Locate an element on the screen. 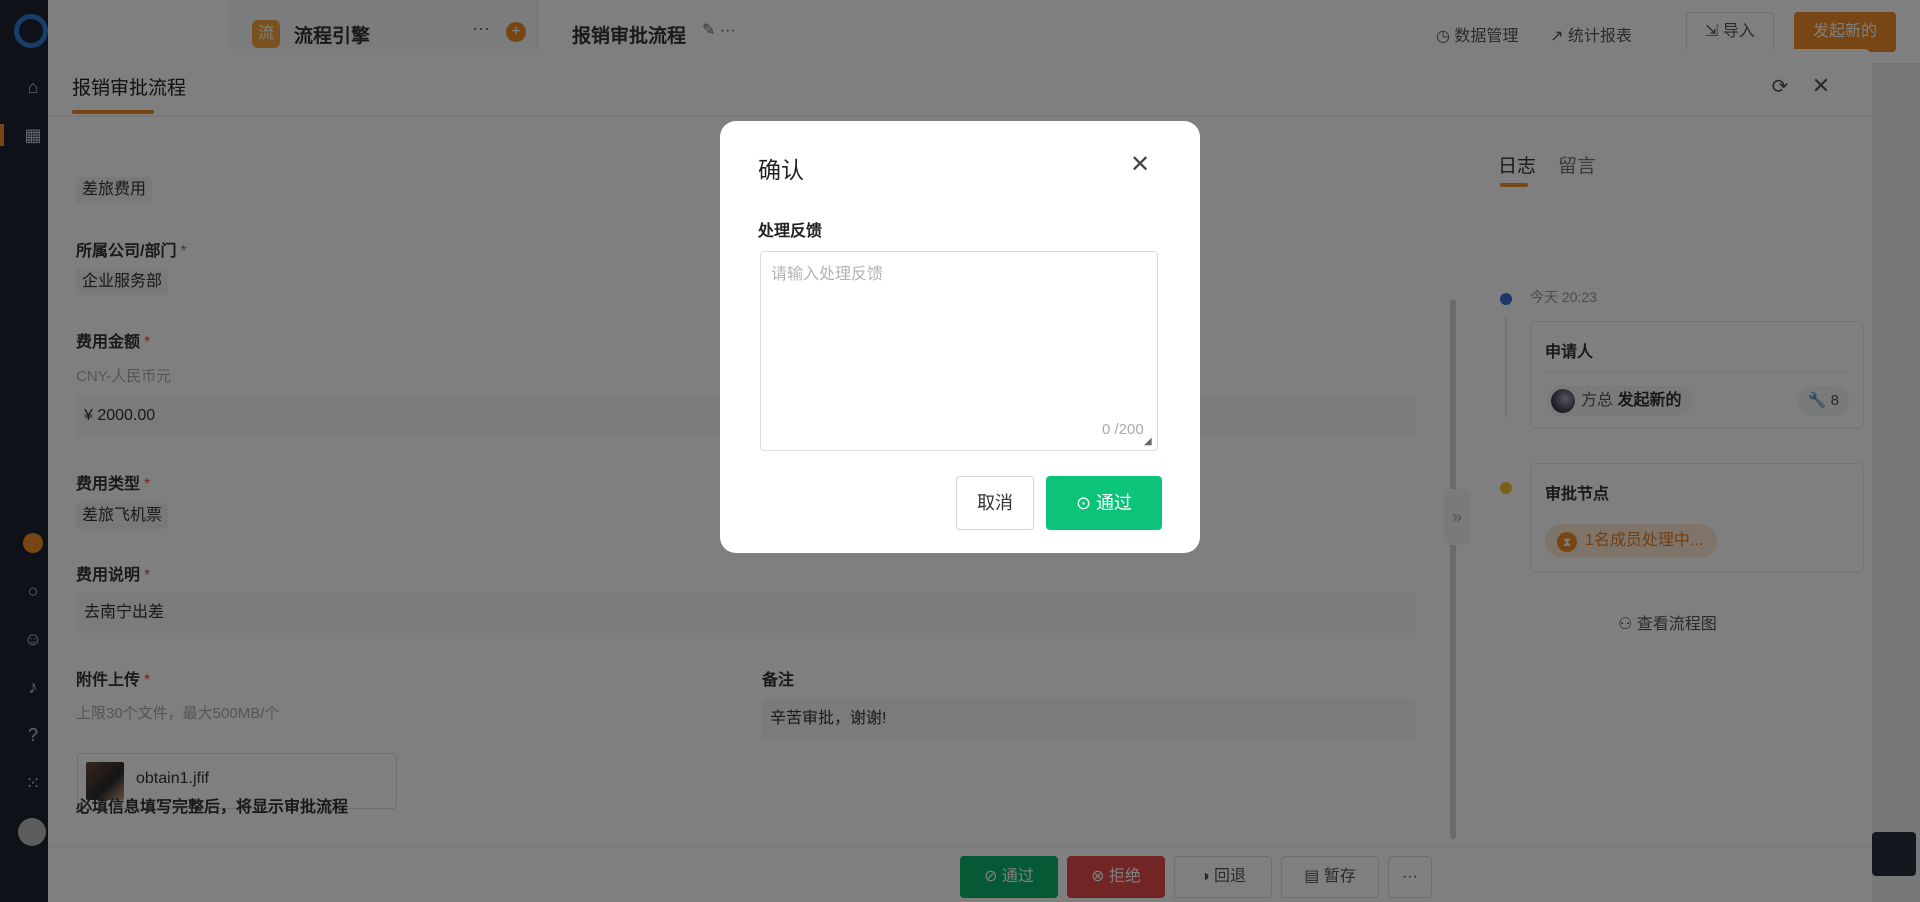 Image resolution: width=1920 pixels, height=902 pixels. feedback-textarea is located at coordinates (959, 351).